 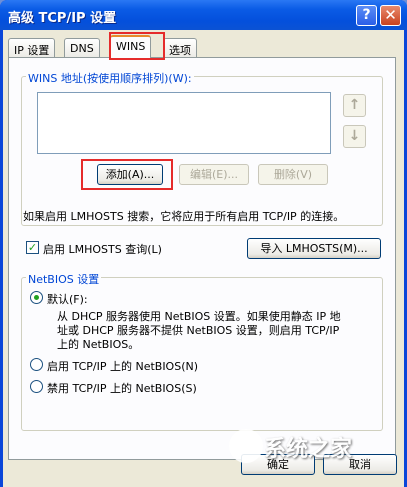 I want to click on watermark-text: 系统之家, so click(x=308, y=449).